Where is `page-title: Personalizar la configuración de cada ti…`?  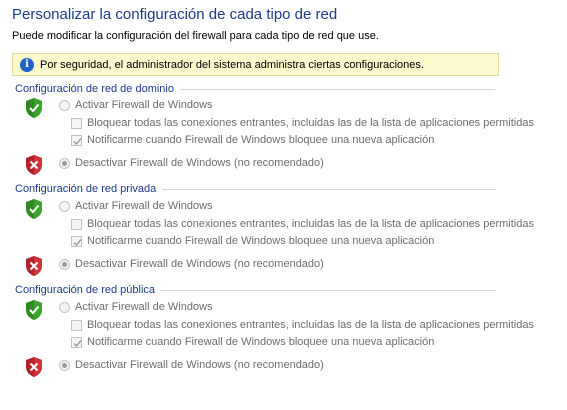 page-title: Personalizar la configuración de cada ti… is located at coordinates (175, 14).